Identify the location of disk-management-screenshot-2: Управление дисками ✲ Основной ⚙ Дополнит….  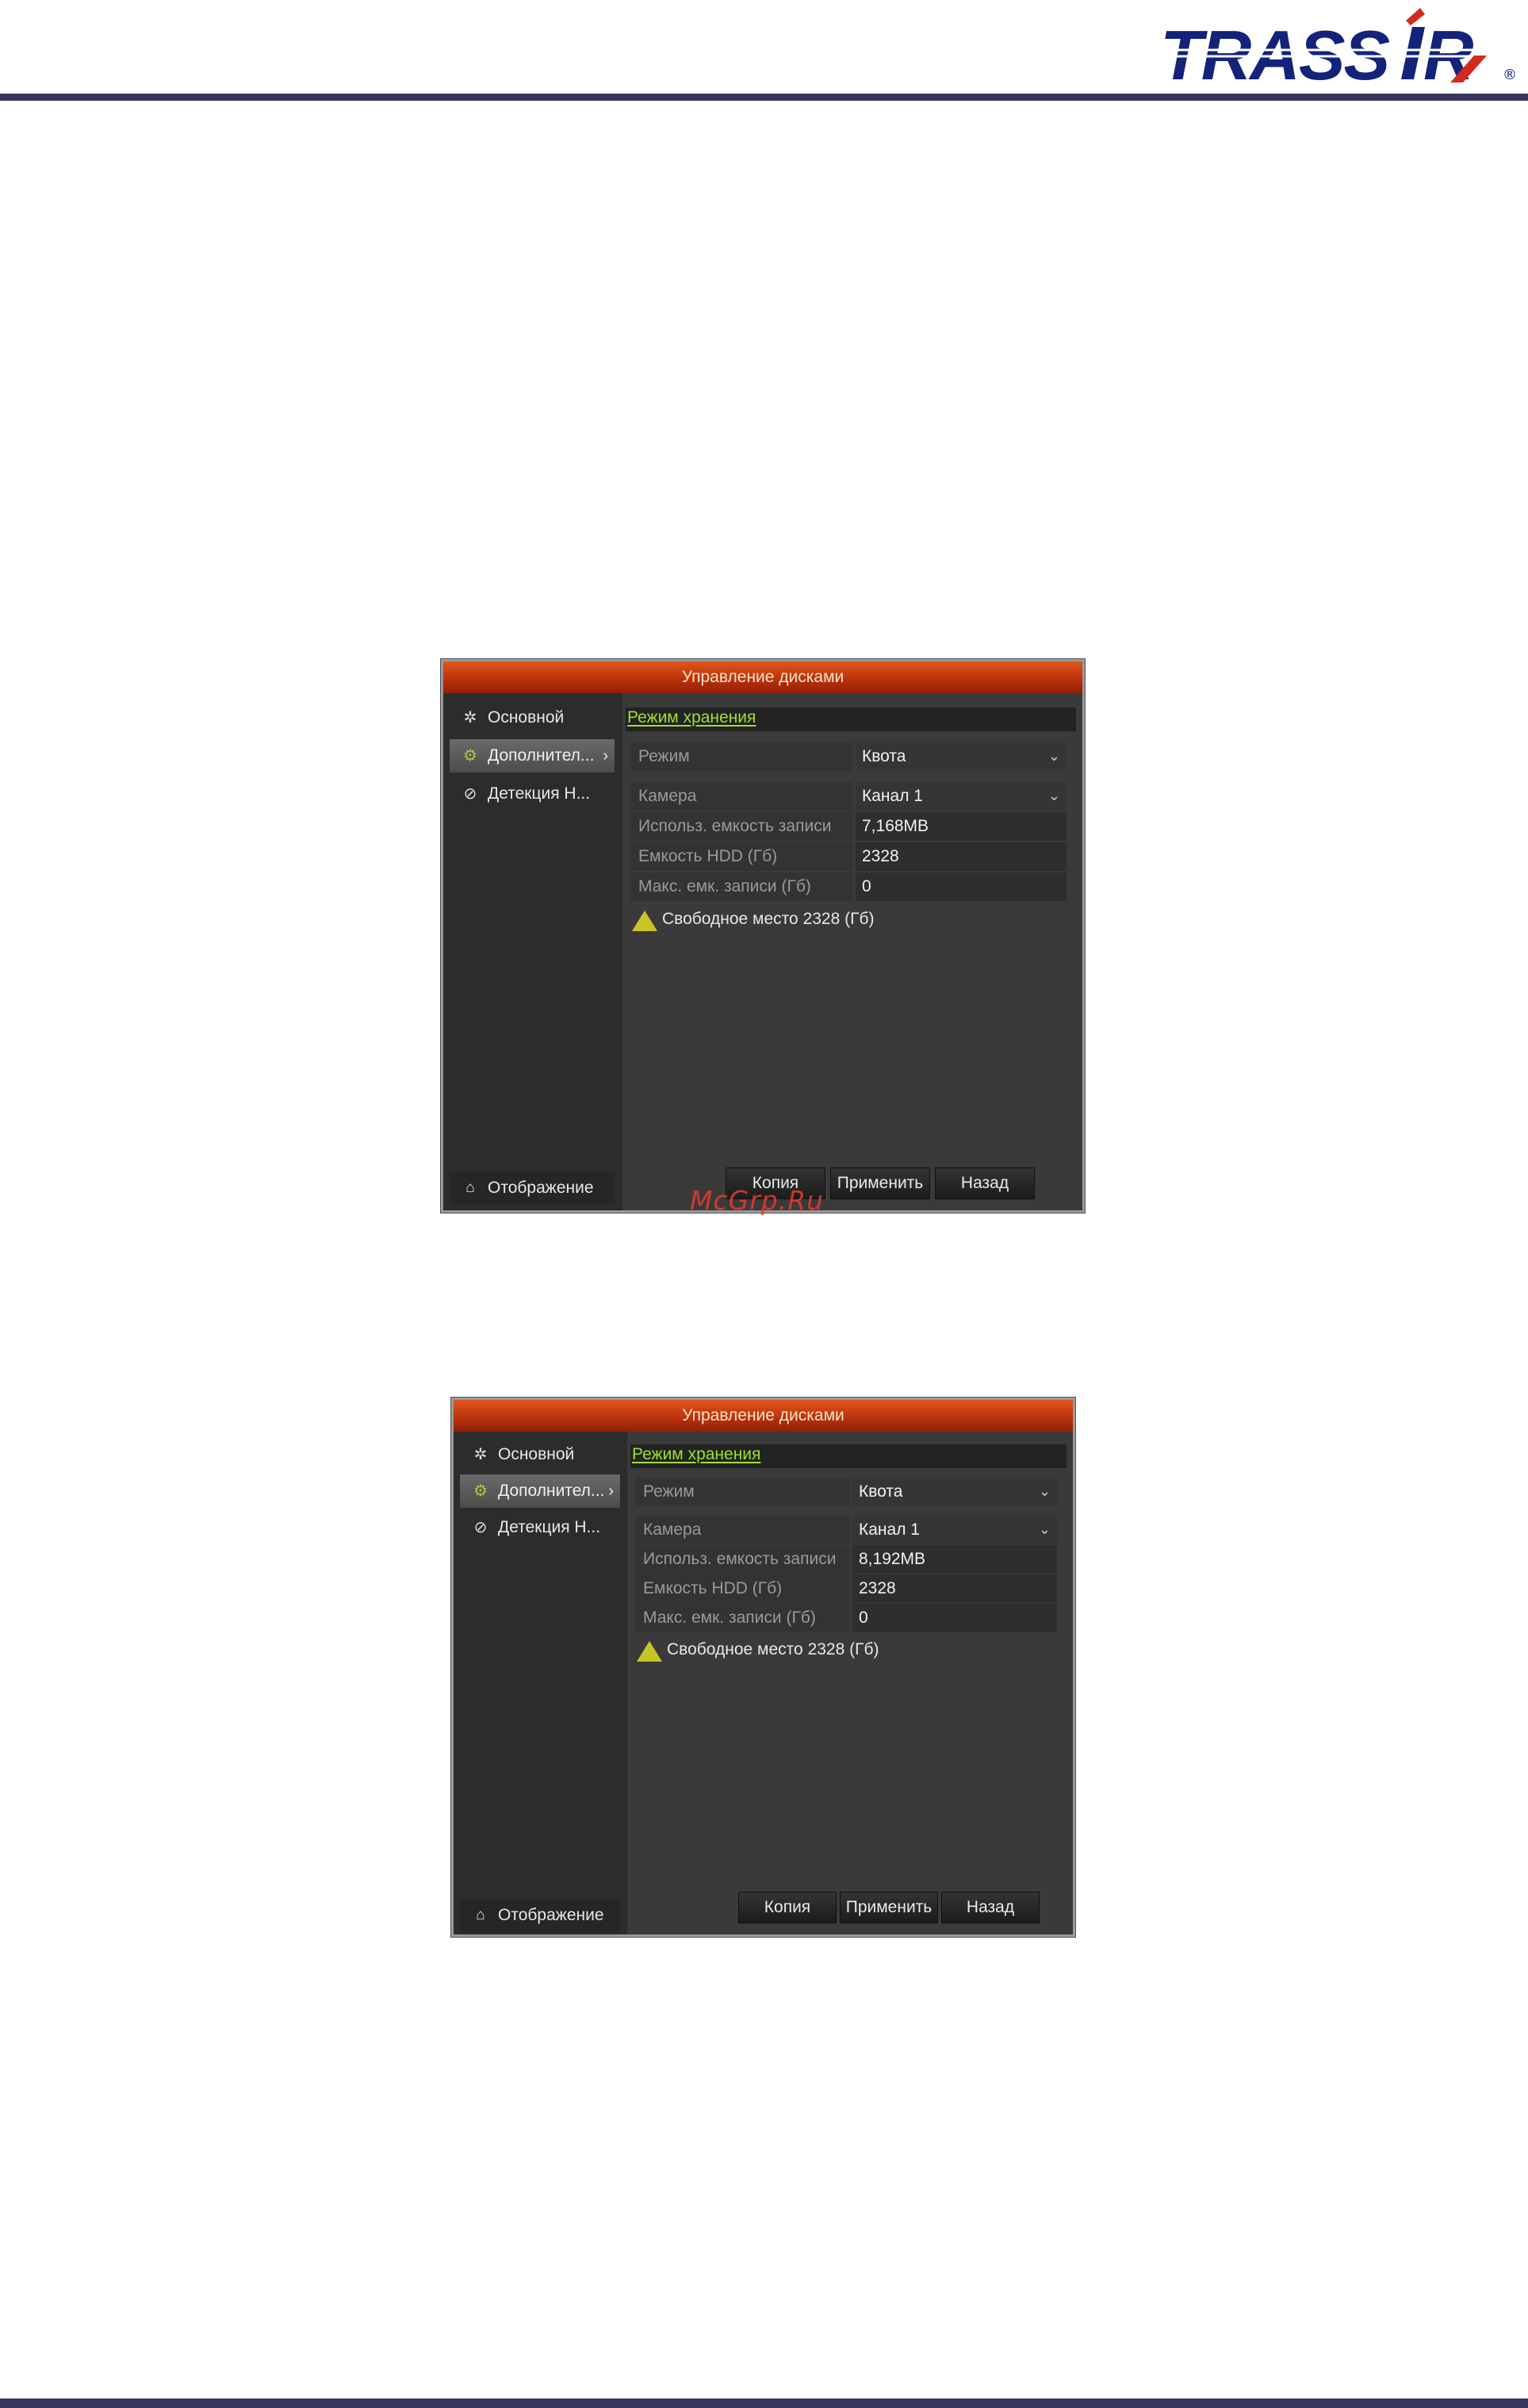
(763, 1668).